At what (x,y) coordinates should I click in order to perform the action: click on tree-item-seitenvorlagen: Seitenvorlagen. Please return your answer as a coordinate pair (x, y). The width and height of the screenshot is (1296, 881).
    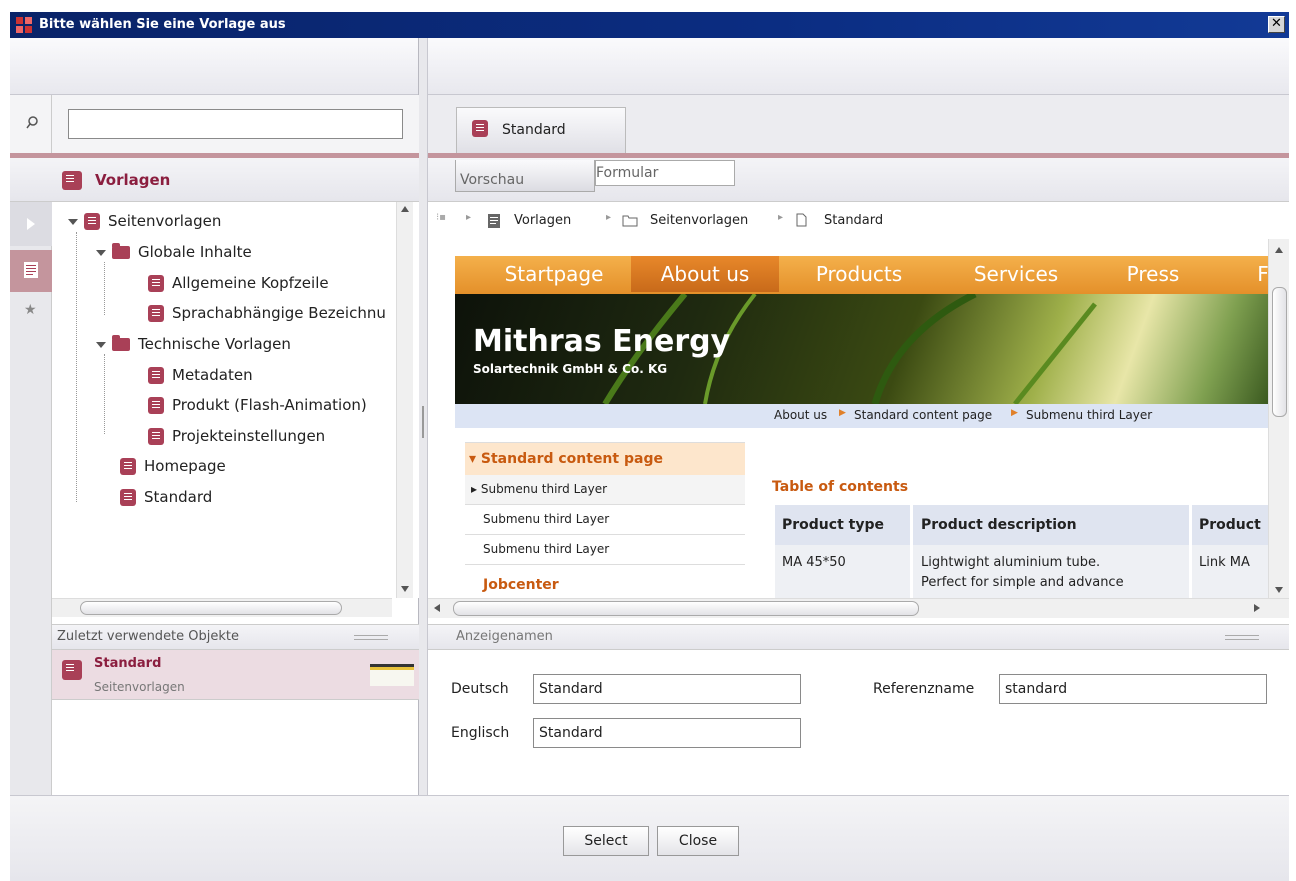
    Looking at the image, I should click on (144, 221).